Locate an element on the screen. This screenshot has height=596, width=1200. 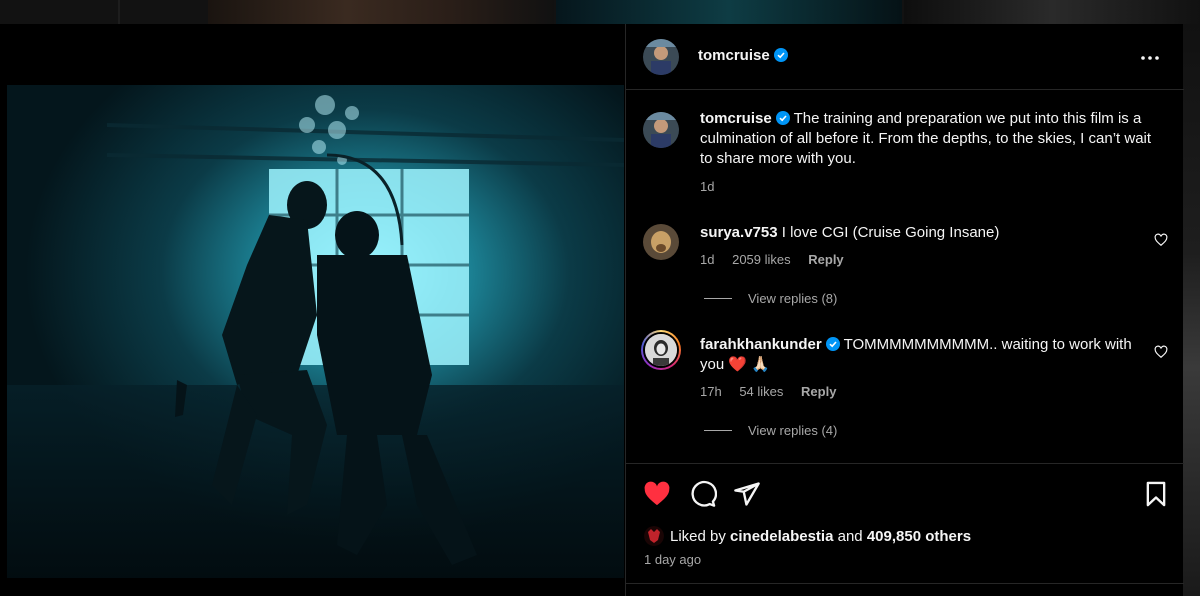
liker-avatar is located at coordinates (654, 536).